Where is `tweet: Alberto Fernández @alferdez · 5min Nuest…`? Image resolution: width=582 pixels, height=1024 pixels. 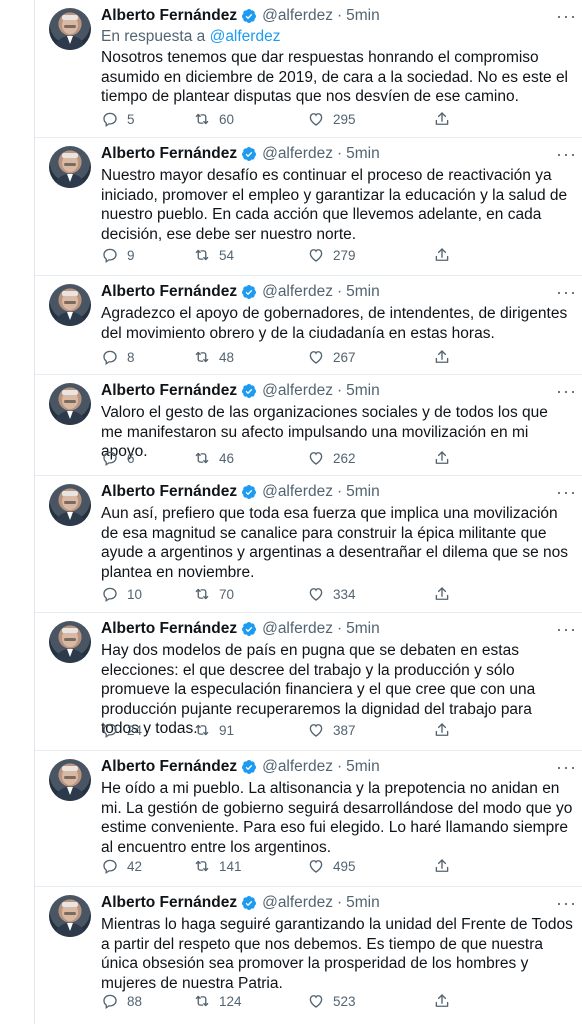 tweet: Alberto Fernández @alferdez · 5min Nuest… is located at coordinates (308, 207).